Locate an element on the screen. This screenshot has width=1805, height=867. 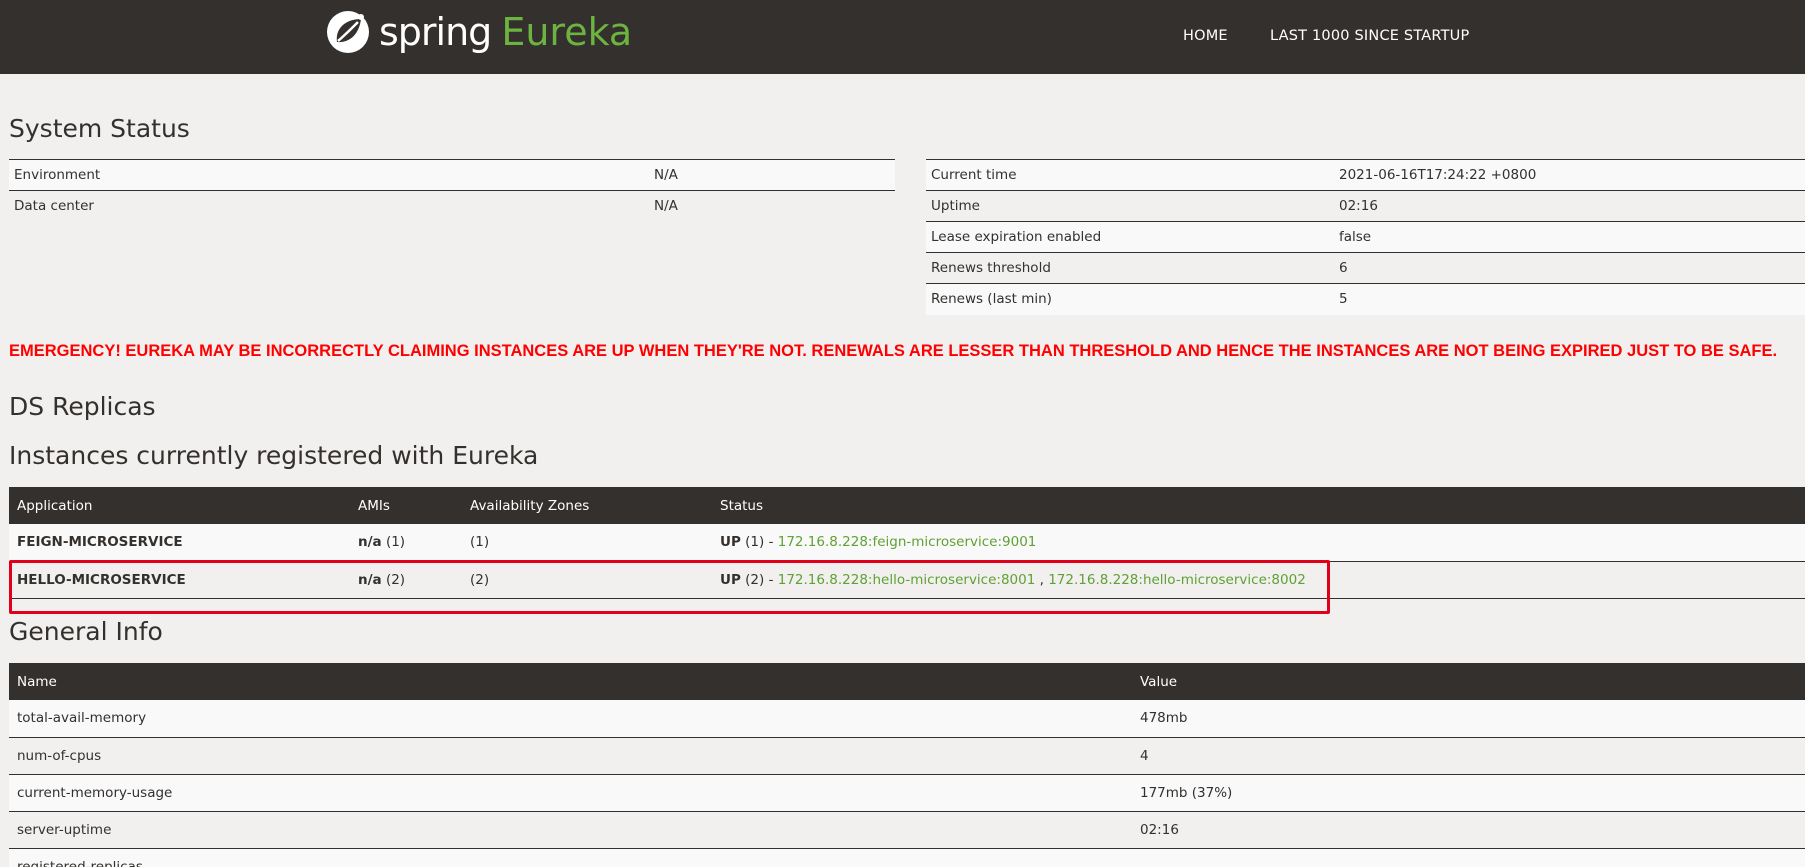
application-name: HELLO-MICROSERVICE is located at coordinates (179, 580).